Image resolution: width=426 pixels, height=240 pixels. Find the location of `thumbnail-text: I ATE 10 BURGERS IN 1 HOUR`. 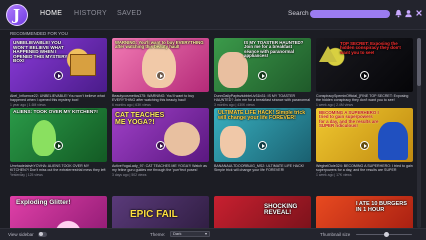

thumbnail-text: I ATE 10 BURGERS IN 1 HOUR is located at coordinates (381, 207).